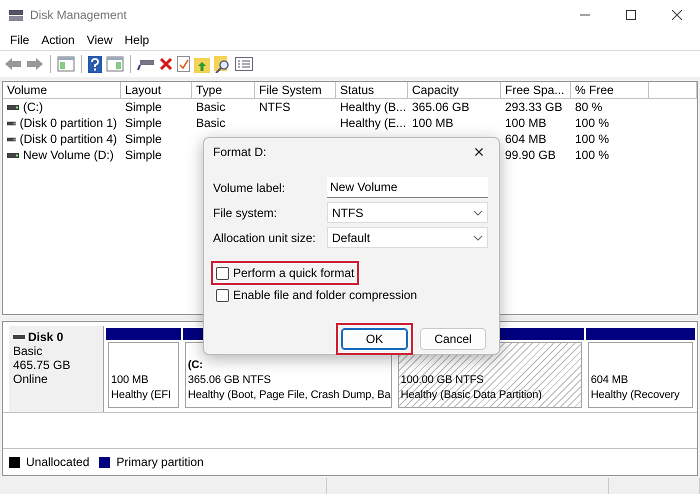 Image resolution: width=700 pixels, height=494 pixels. Describe the element at coordinates (635, 395) in the screenshot. I see `partition-status: Healthy (Recovery` at that location.